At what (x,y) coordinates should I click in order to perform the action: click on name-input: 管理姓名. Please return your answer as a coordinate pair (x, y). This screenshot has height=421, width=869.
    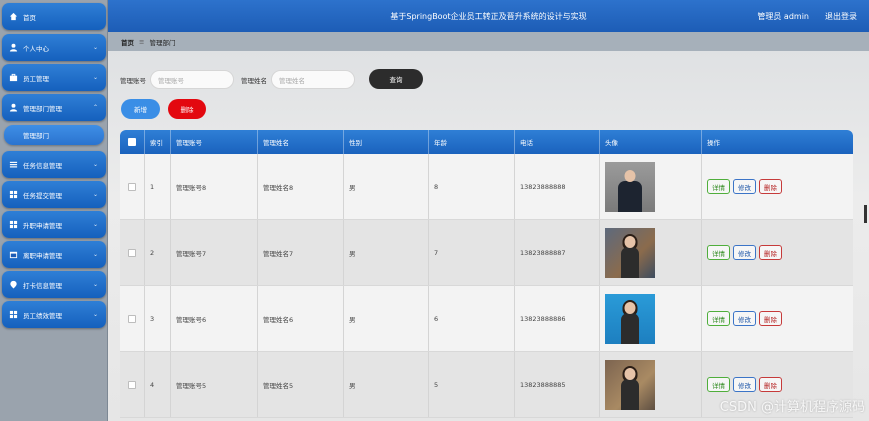
    Looking at the image, I should click on (313, 79).